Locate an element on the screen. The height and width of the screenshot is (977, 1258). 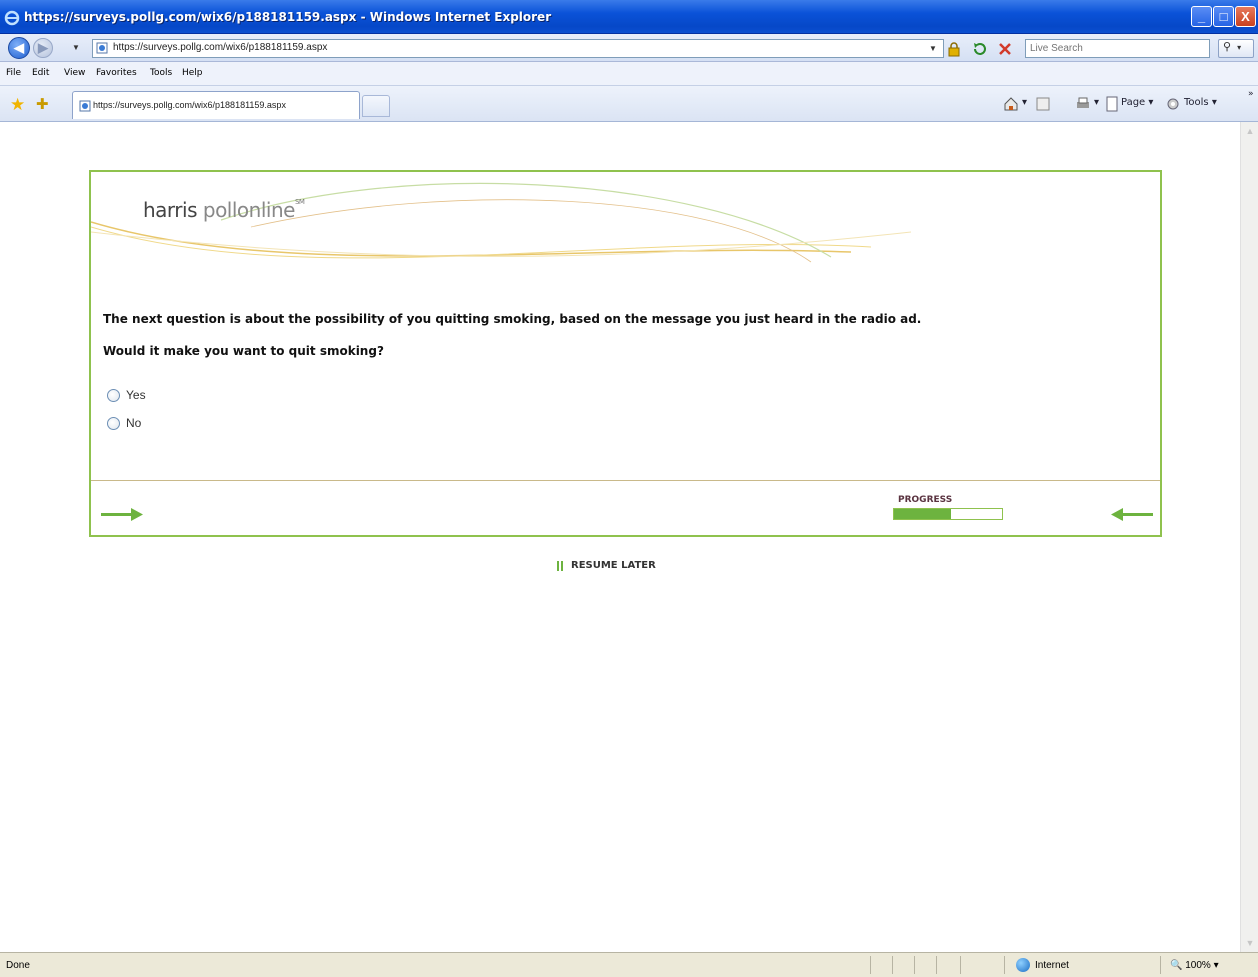
minimize-button: _ is located at coordinates (1201, 16).